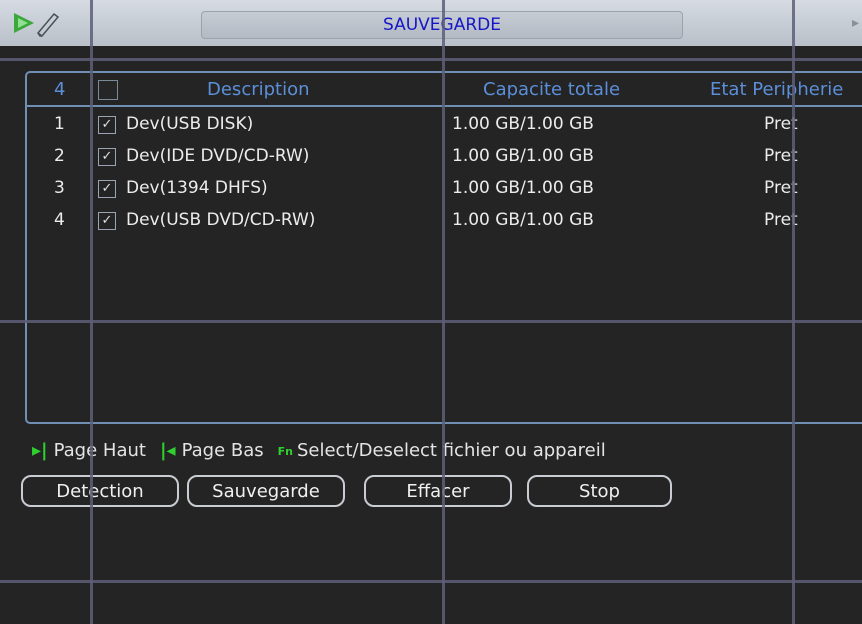 The height and width of the screenshot is (624, 862). What do you see at coordinates (431, 188) in the screenshot?
I see `table-row: 3 ✓ Dev(1394 DHFS) 1.00 GB/1.00 GB Pret` at bounding box center [431, 188].